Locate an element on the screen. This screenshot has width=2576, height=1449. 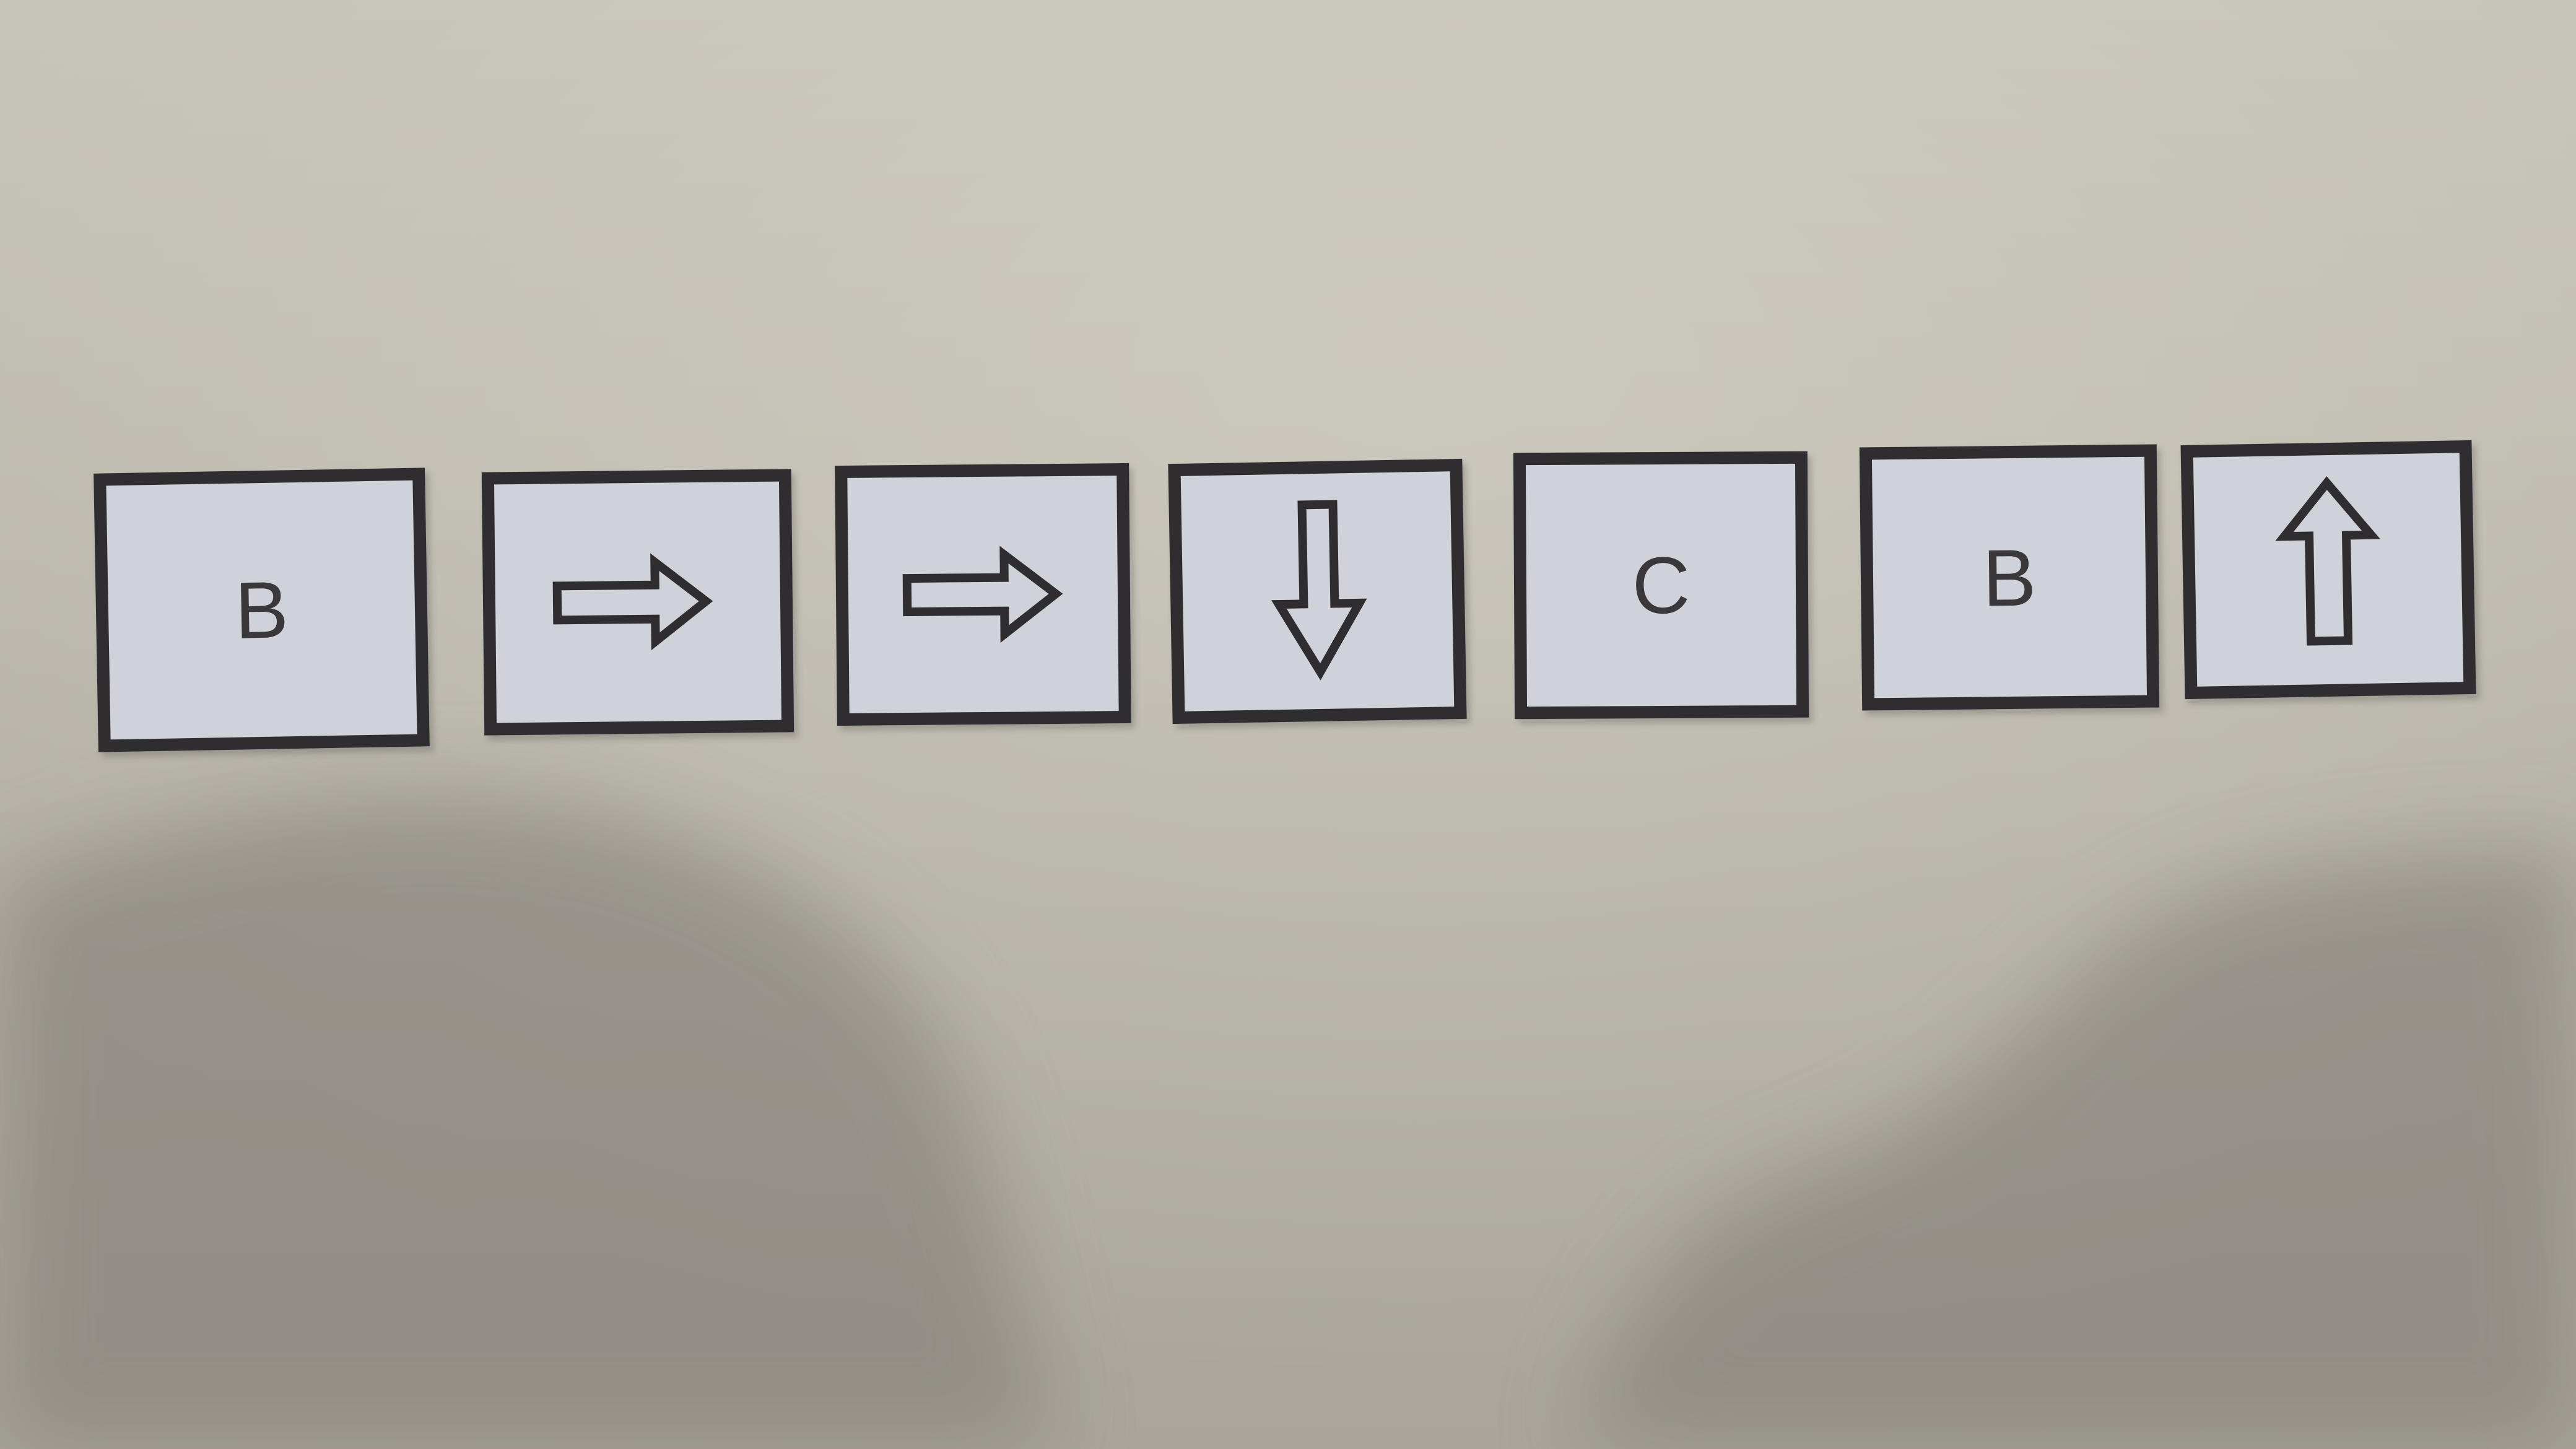
card-letter: C is located at coordinates (1661, 585).